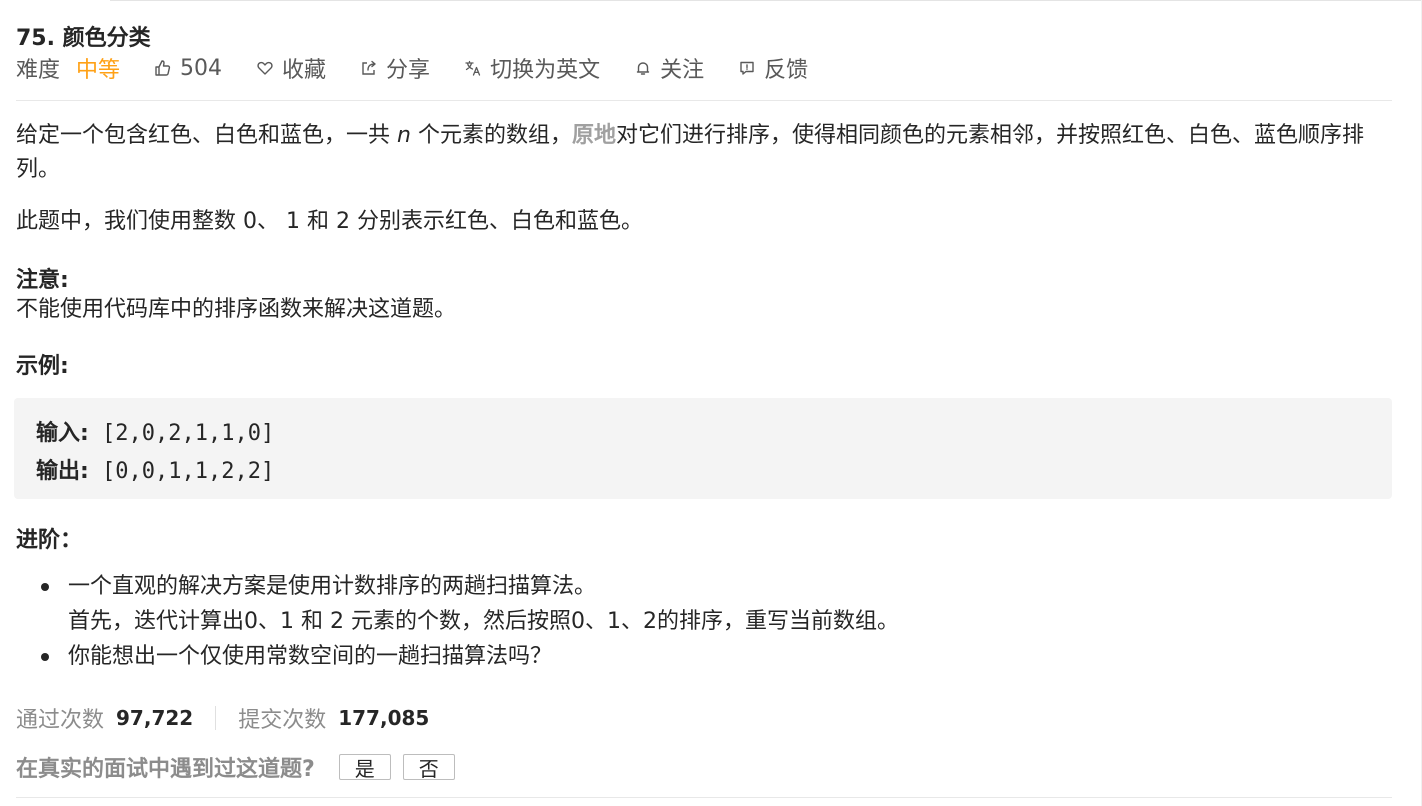 This screenshot has height=806, width=1422. Describe the element at coordinates (265, 68) in the screenshot. I see `heart-icon` at that location.